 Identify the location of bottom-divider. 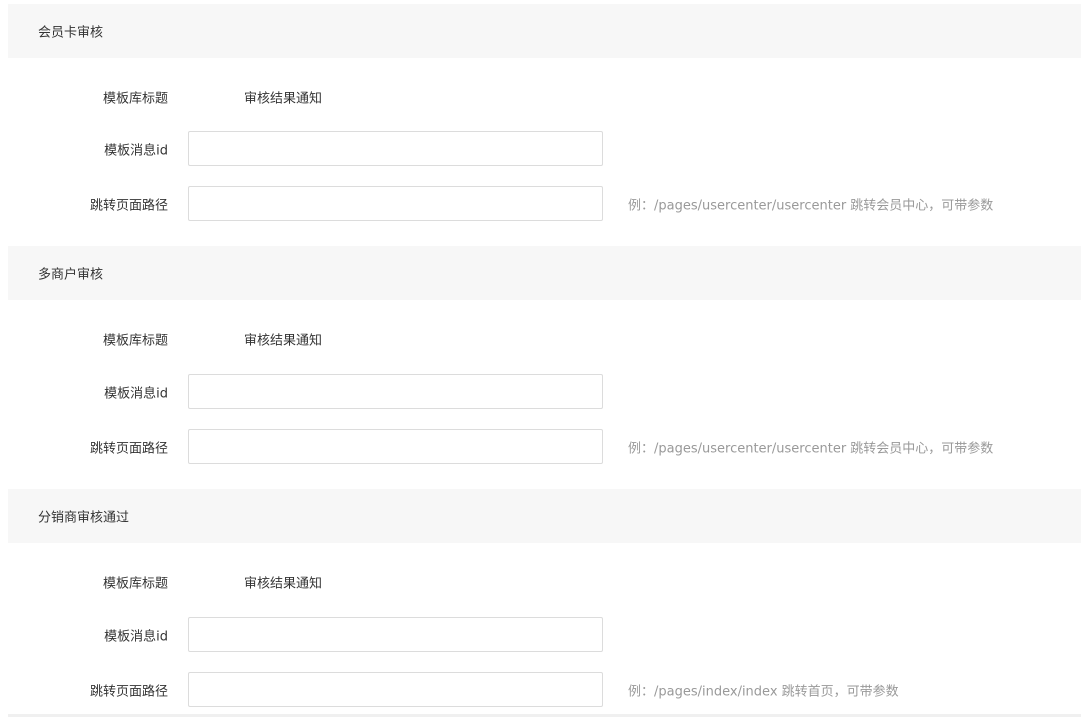
(544, 715).